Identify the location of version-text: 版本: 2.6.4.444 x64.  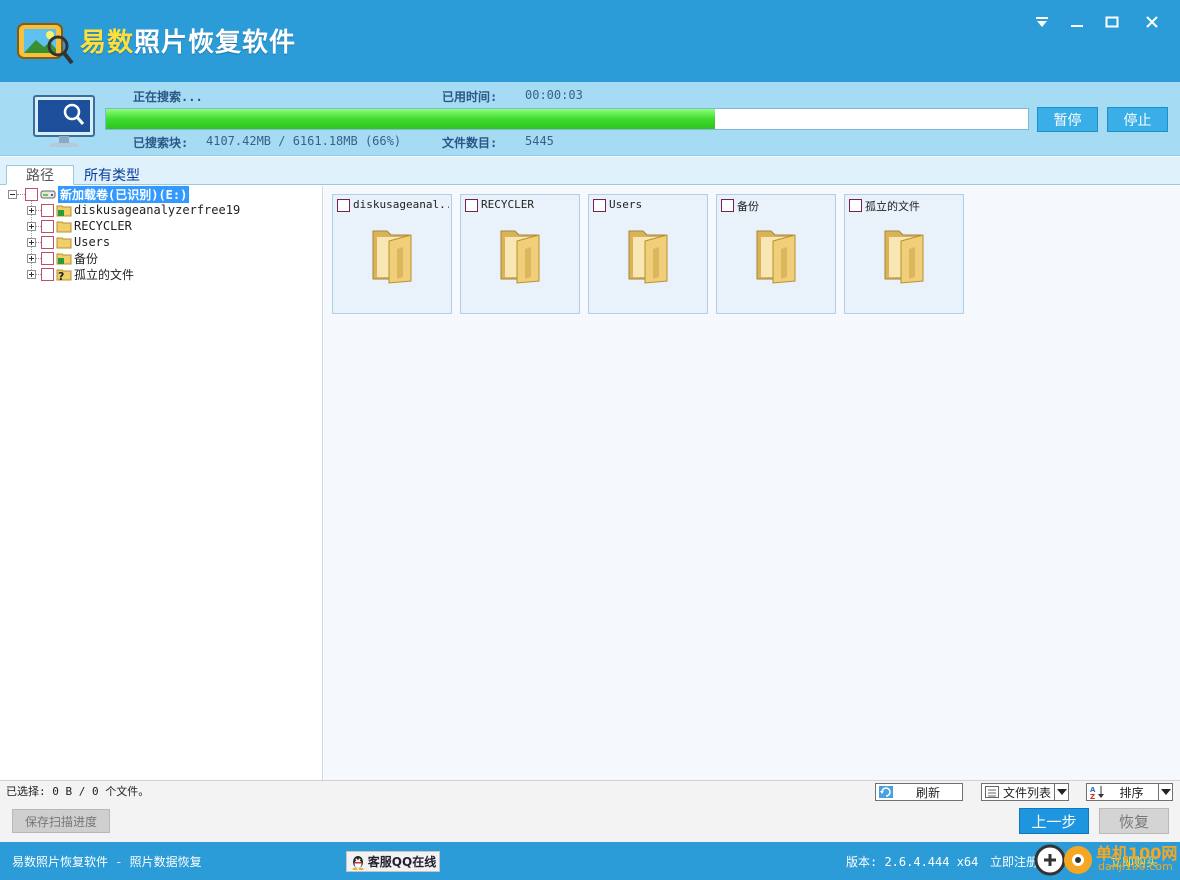
(912, 862).